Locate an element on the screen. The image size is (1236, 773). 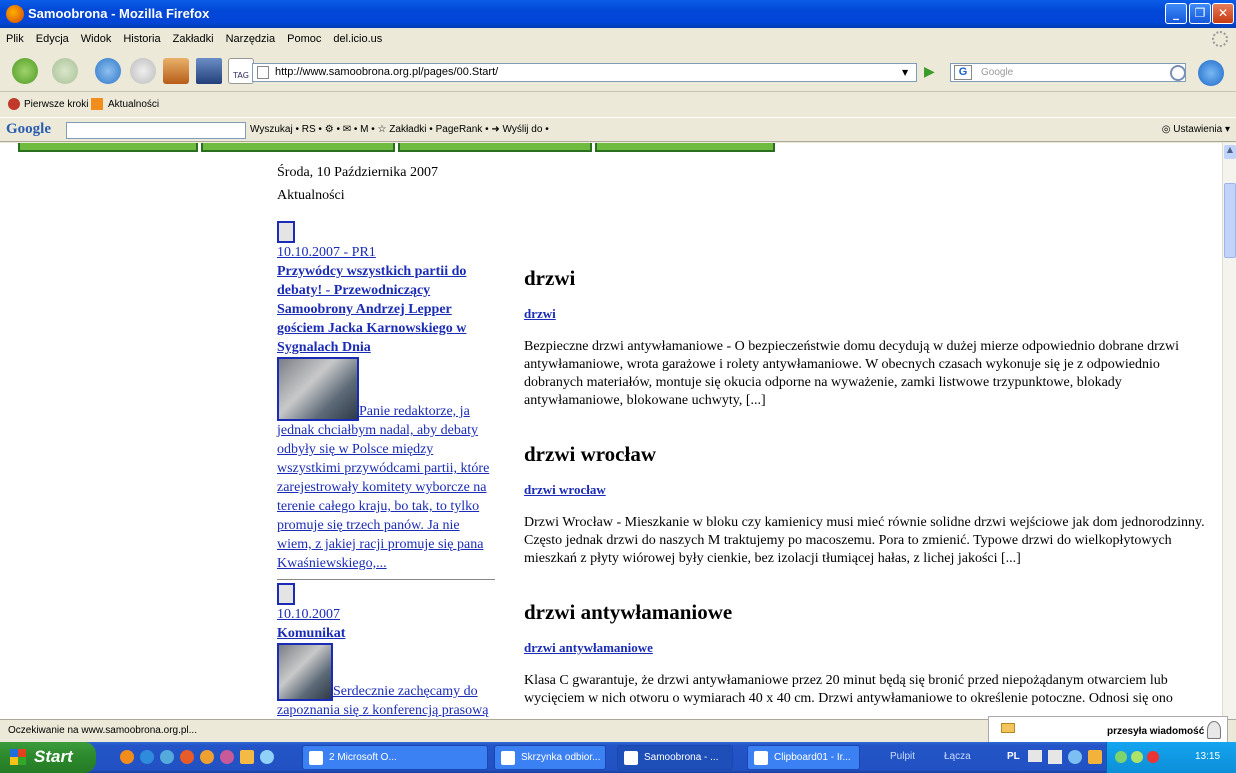
messenger-icon is located at coordinates (1214, 730).